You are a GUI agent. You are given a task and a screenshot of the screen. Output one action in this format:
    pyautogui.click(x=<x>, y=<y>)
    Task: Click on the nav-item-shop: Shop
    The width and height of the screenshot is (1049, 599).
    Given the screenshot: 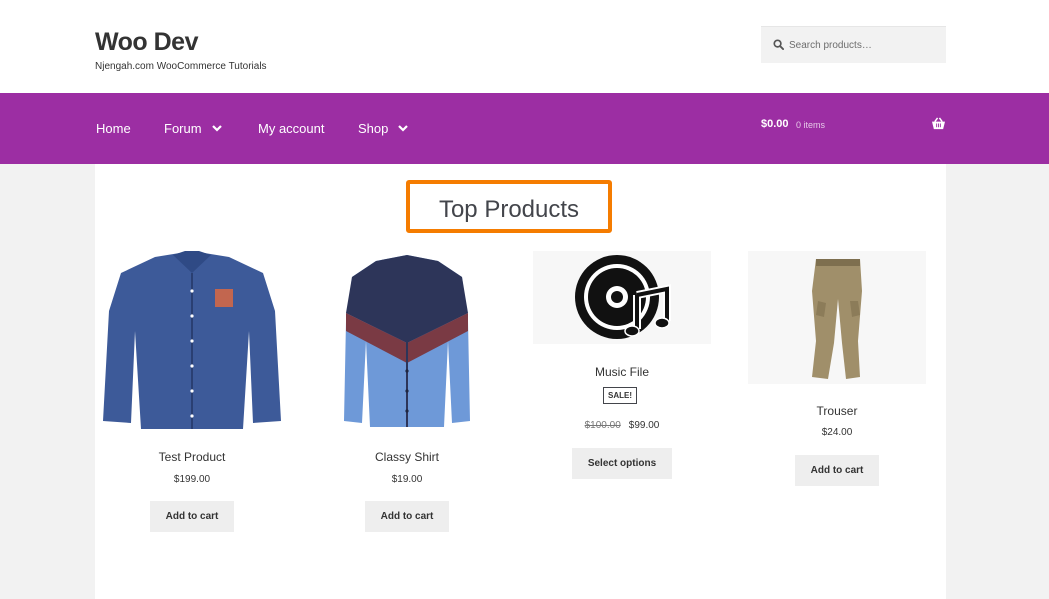 What is the action you would take?
    pyautogui.click(x=383, y=128)
    